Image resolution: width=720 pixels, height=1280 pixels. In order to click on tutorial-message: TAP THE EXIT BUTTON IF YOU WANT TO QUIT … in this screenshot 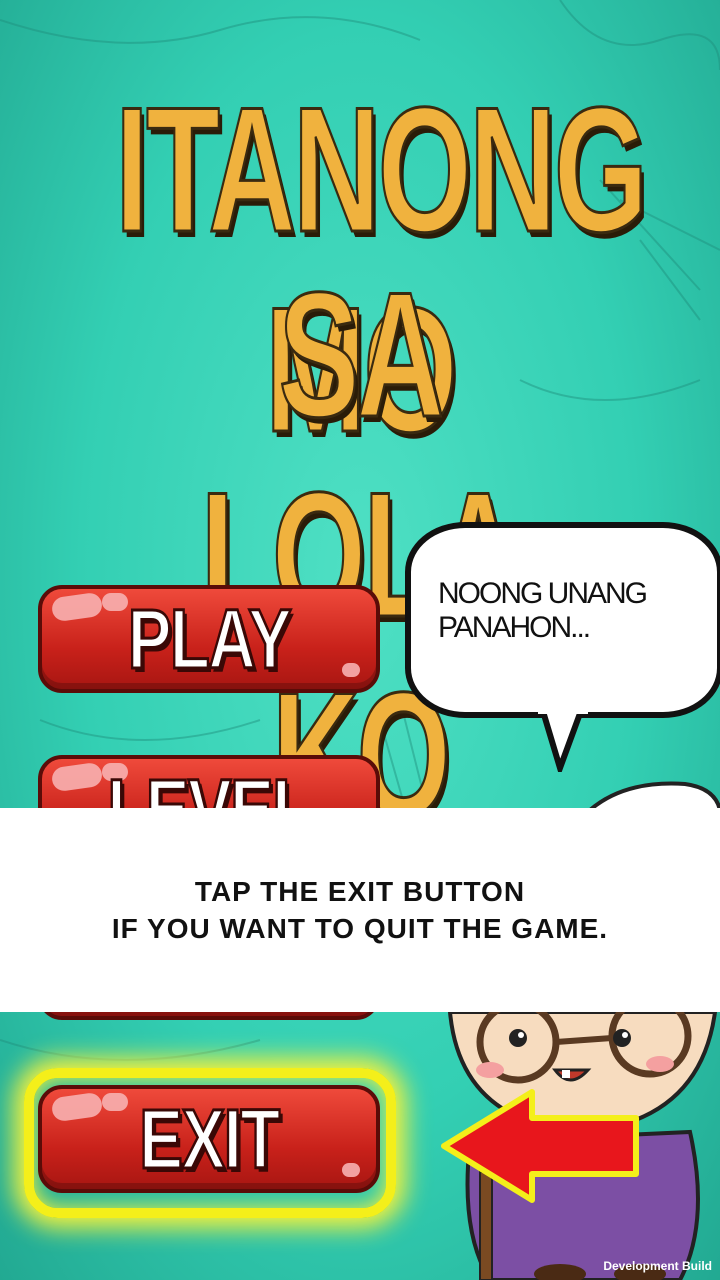, I will do `click(360, 910)`.